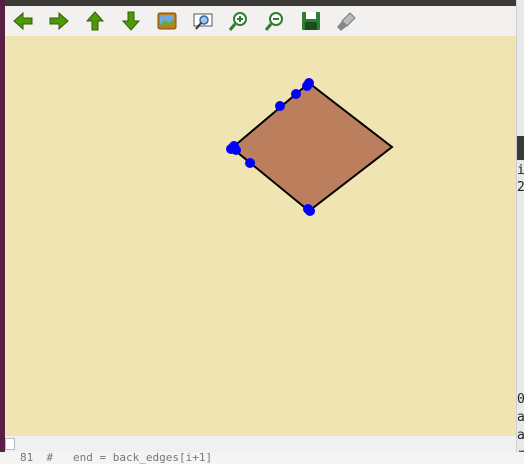 The height and width of the screenshot is (464, 524). I want to click on zoom-out-button, so click(275, 21).